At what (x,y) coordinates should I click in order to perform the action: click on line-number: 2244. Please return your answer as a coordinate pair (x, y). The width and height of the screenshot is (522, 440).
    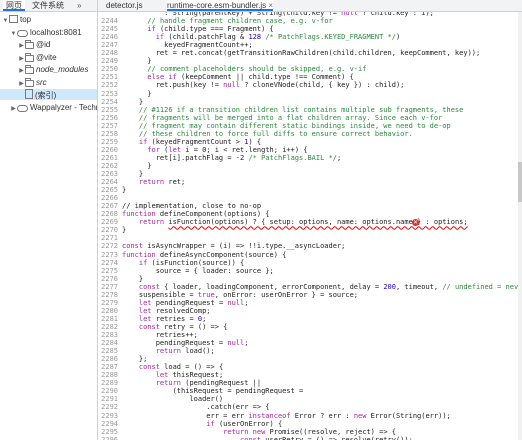
    Looking at the image, I should click on (108, 21).